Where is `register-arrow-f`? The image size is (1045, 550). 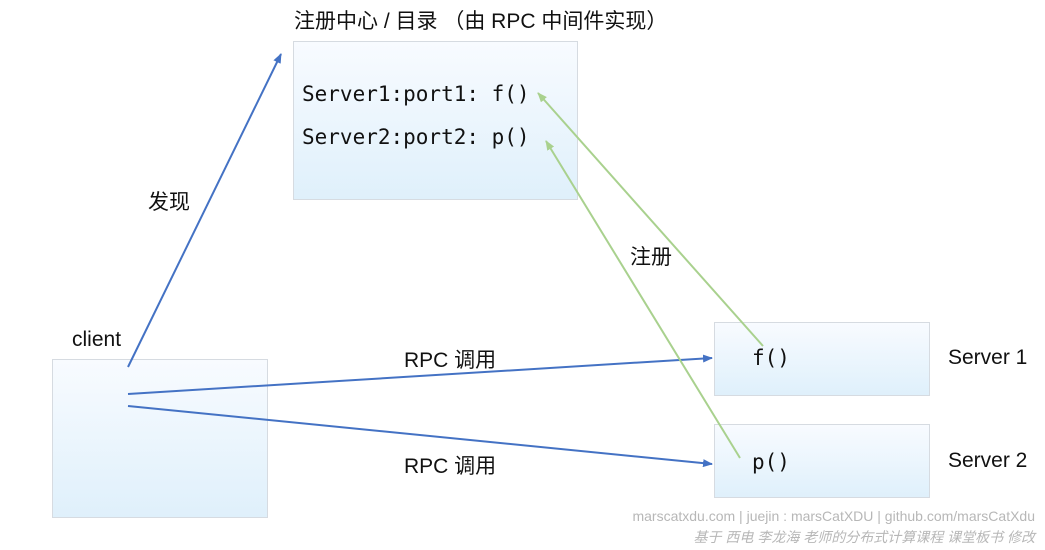 register-arrow-f is located at coordinates (650, 219).